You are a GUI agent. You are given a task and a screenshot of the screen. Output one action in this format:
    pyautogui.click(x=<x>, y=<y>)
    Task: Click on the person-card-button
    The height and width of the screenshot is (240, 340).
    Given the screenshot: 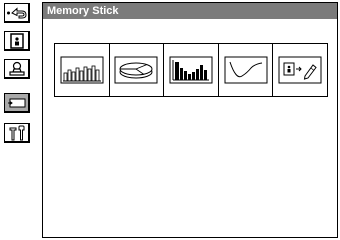 What is the action you would take?
    pyautogui.click(x=17, y=41)
    